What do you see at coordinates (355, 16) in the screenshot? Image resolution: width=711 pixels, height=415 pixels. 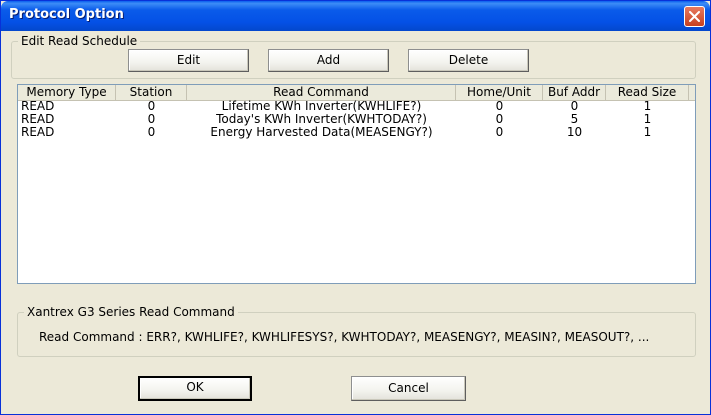 I see `title-bar: Protocol Option` at bounding box center [355, 16].